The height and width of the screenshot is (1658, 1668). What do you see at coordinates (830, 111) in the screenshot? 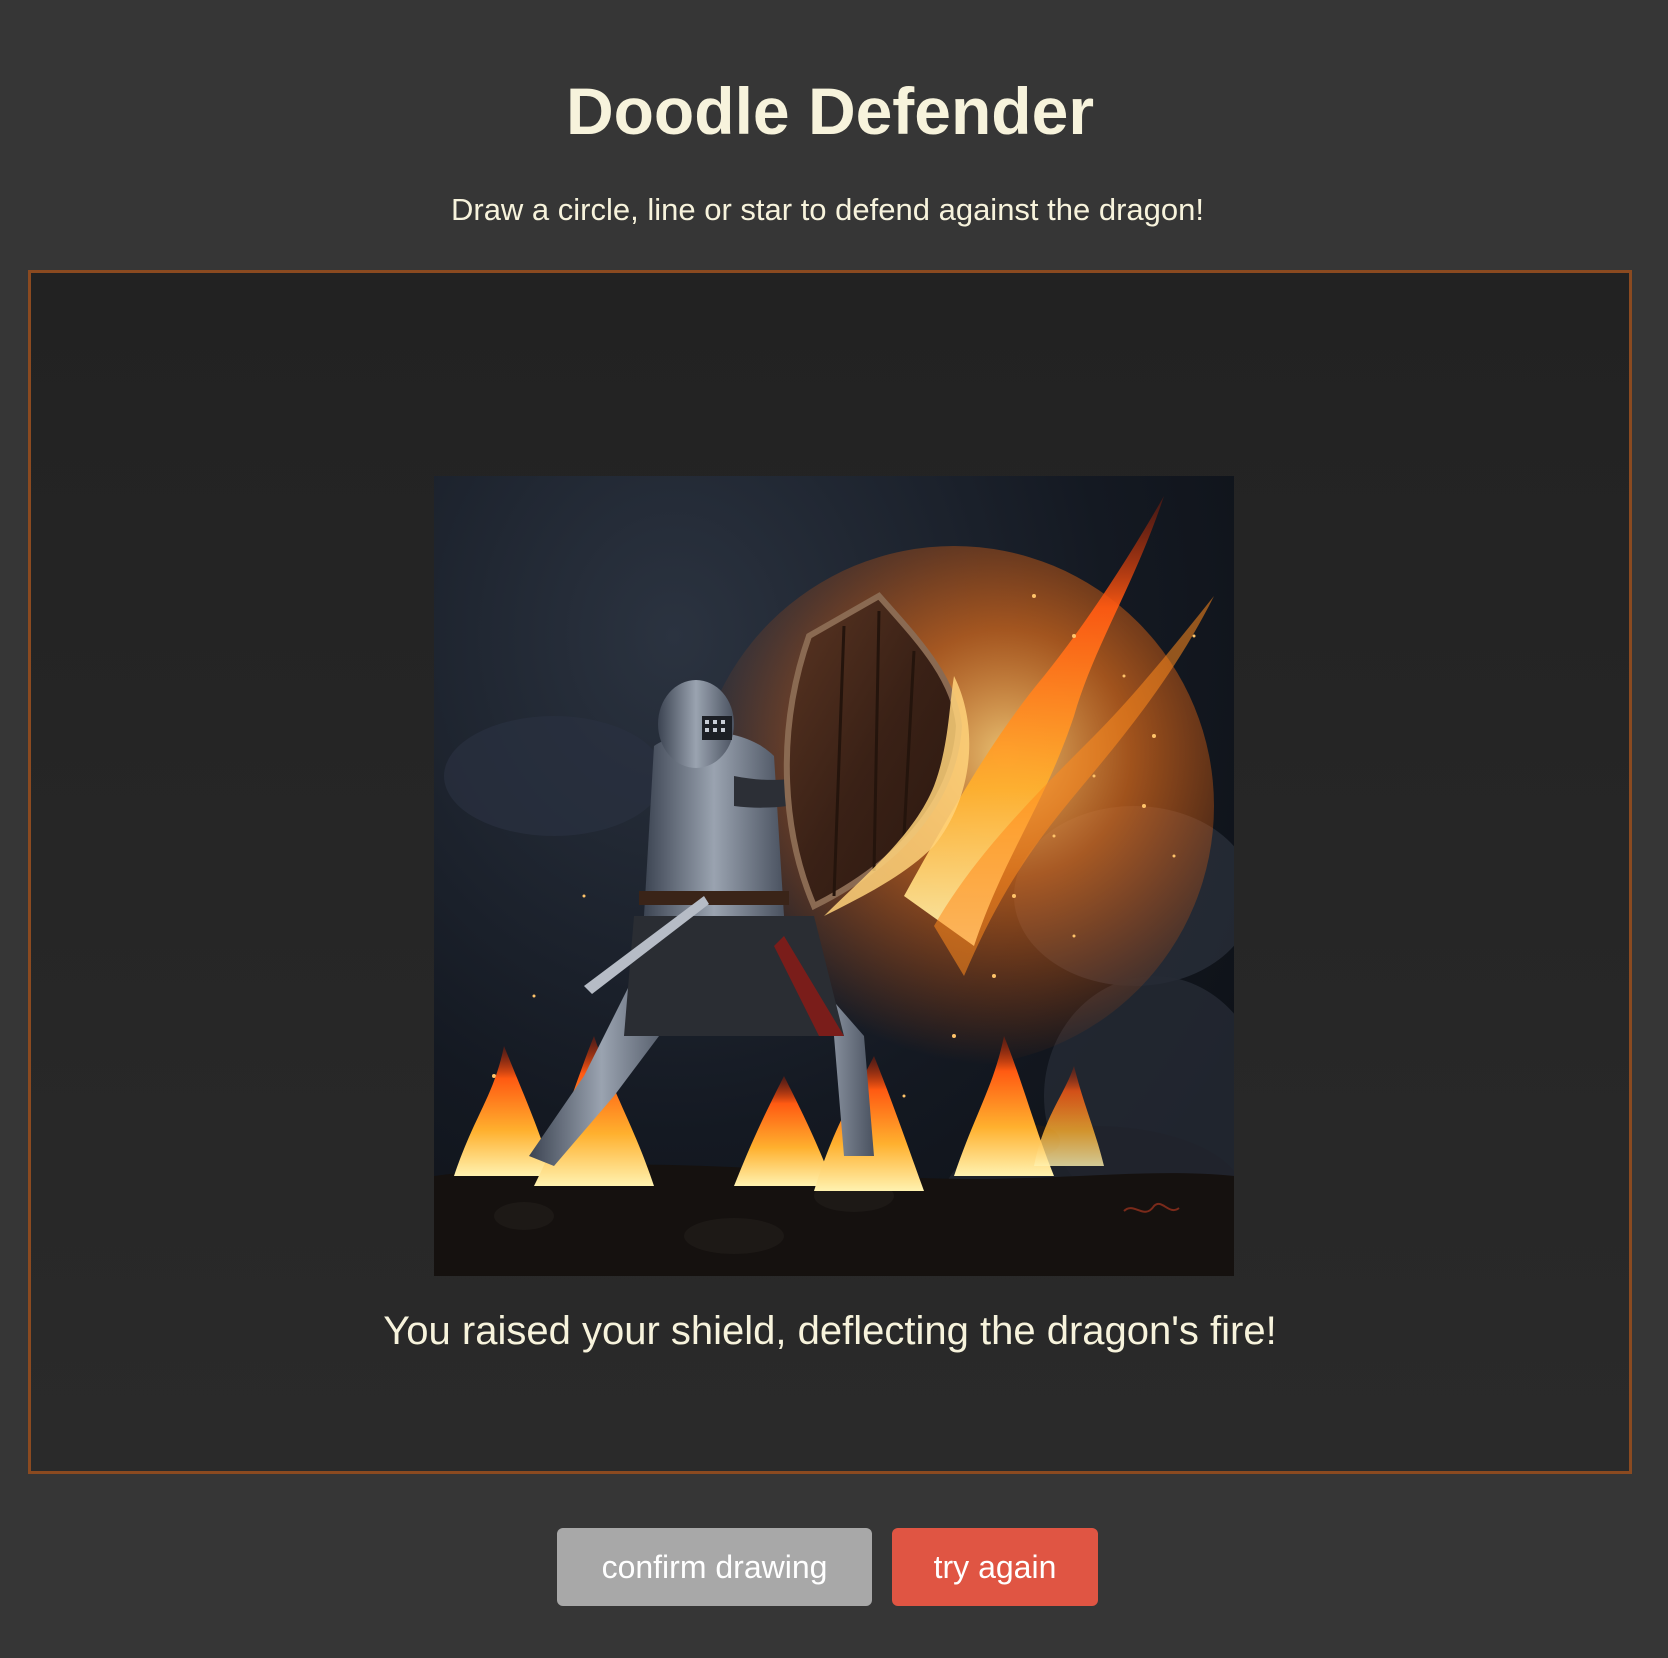
I see `page-title: Doodle Defender` at bounding box center [830, 111].